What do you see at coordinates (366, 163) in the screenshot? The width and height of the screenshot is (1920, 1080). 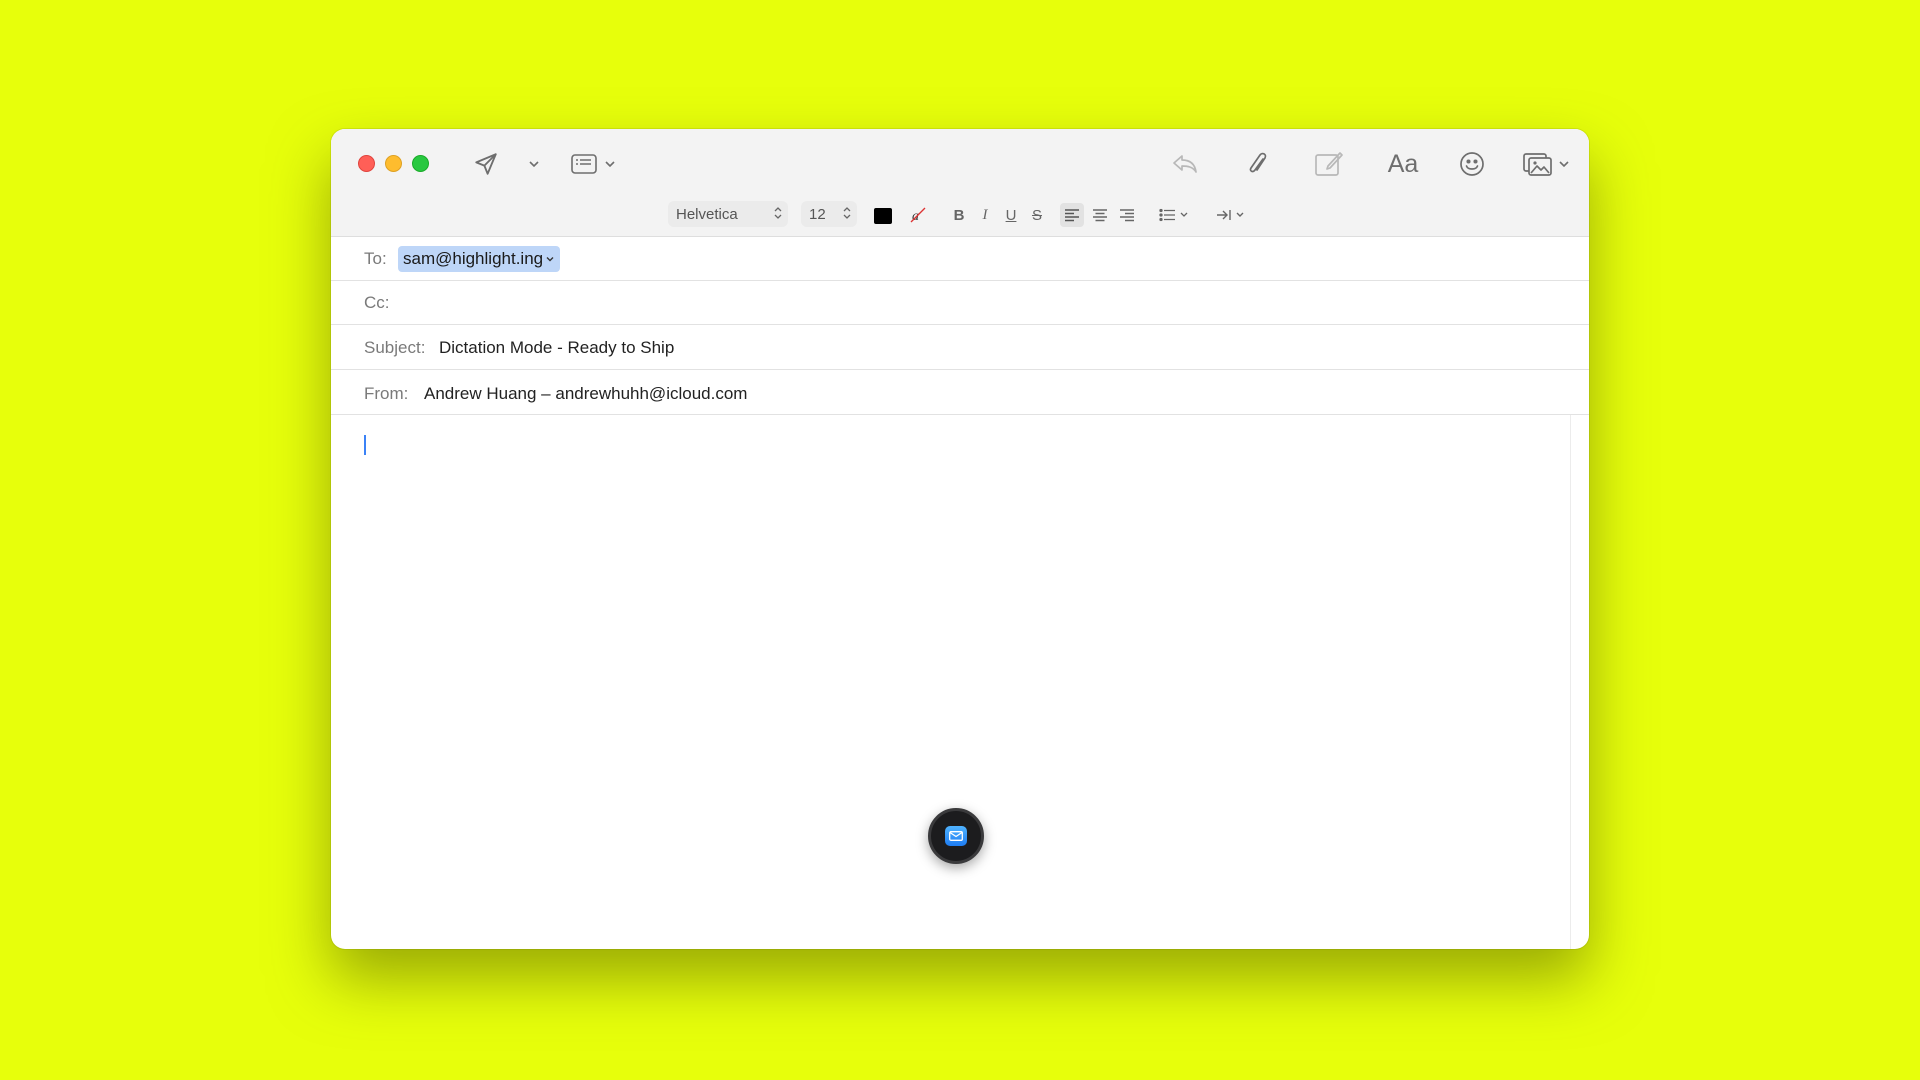 I see `close-window-button` at bounding box center [366, 163].